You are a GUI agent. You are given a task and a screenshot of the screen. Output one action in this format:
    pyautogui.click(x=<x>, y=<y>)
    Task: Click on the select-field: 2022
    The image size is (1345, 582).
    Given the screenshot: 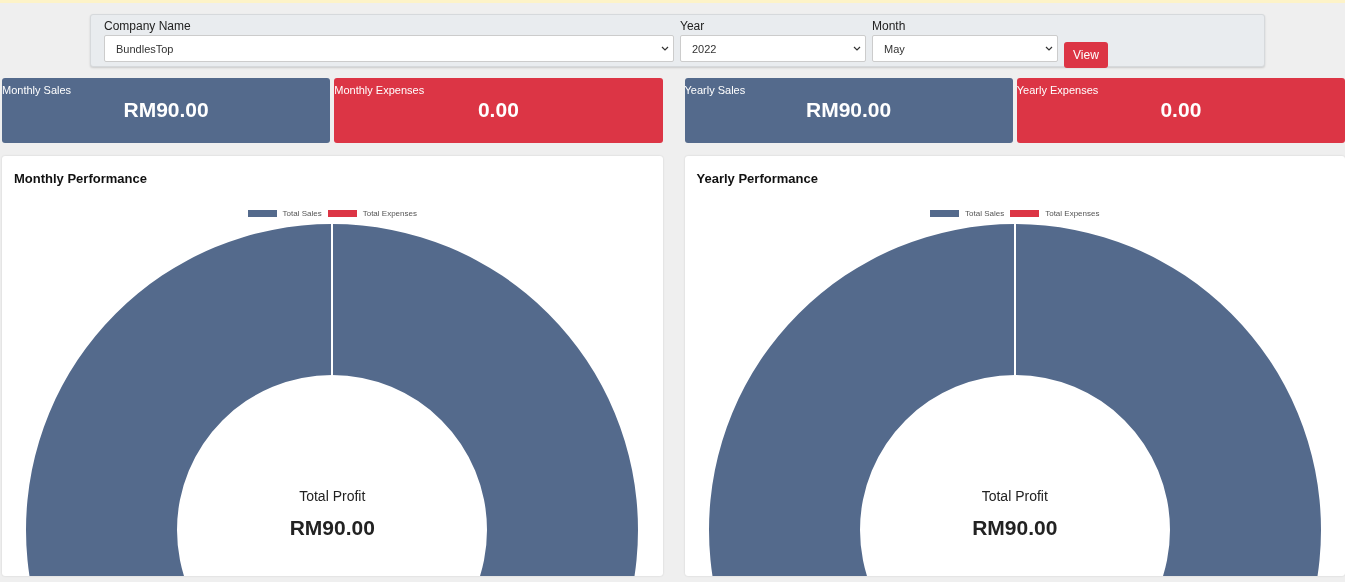 What is the action you would take?
    pyautogui.click(x=773, y=48)
    